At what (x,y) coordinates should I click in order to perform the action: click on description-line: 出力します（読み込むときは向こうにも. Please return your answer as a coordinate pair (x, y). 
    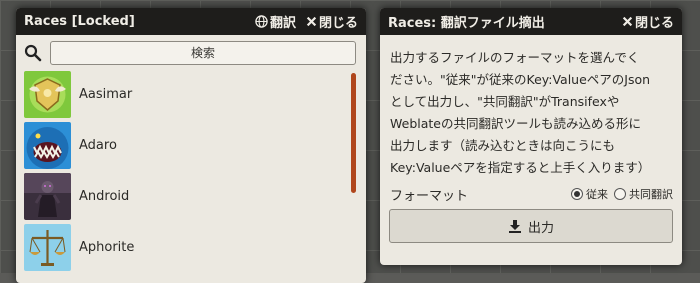
    Looking at the image, I should click on (503, 145).